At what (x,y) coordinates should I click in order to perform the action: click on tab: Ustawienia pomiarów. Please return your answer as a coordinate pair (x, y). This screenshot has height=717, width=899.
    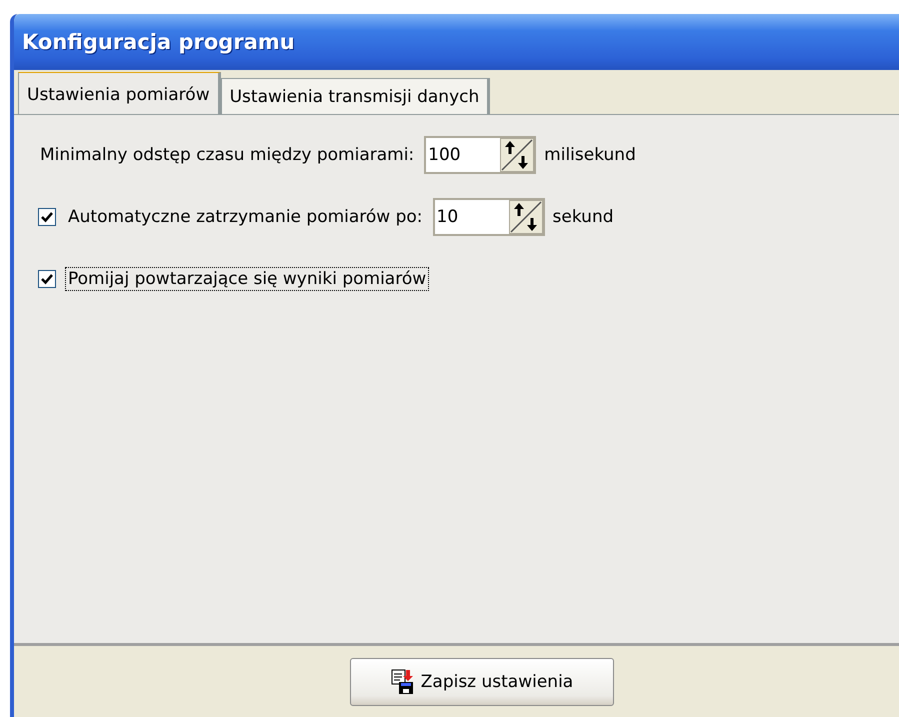
    Looking at the image, I should click on (119, 93).